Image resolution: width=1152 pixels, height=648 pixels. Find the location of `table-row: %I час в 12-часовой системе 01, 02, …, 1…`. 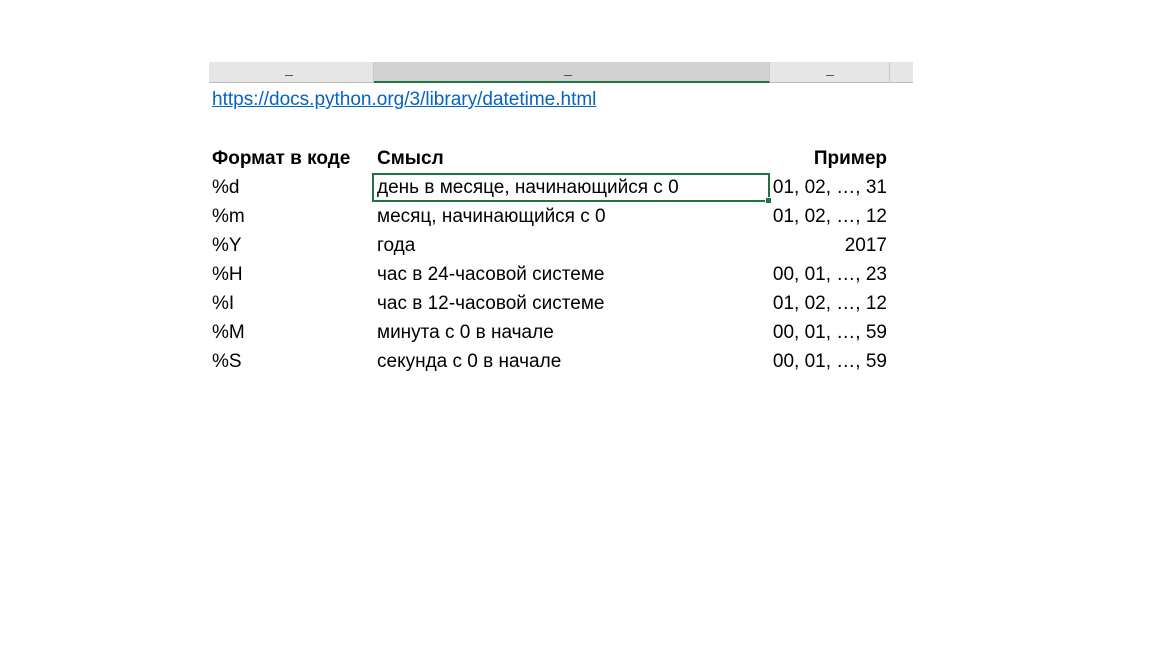

table-row: %I час в 12-часовой системе 01, 02, …, 1… is located at coordinates (549, 303).